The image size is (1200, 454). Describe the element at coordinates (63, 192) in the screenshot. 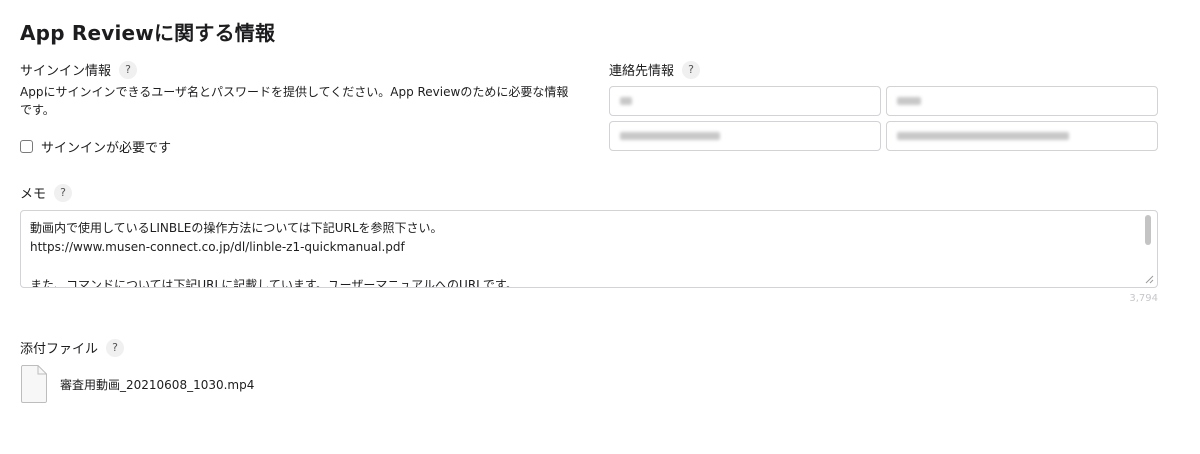

I see `memo-help-icon: ?` at that location.